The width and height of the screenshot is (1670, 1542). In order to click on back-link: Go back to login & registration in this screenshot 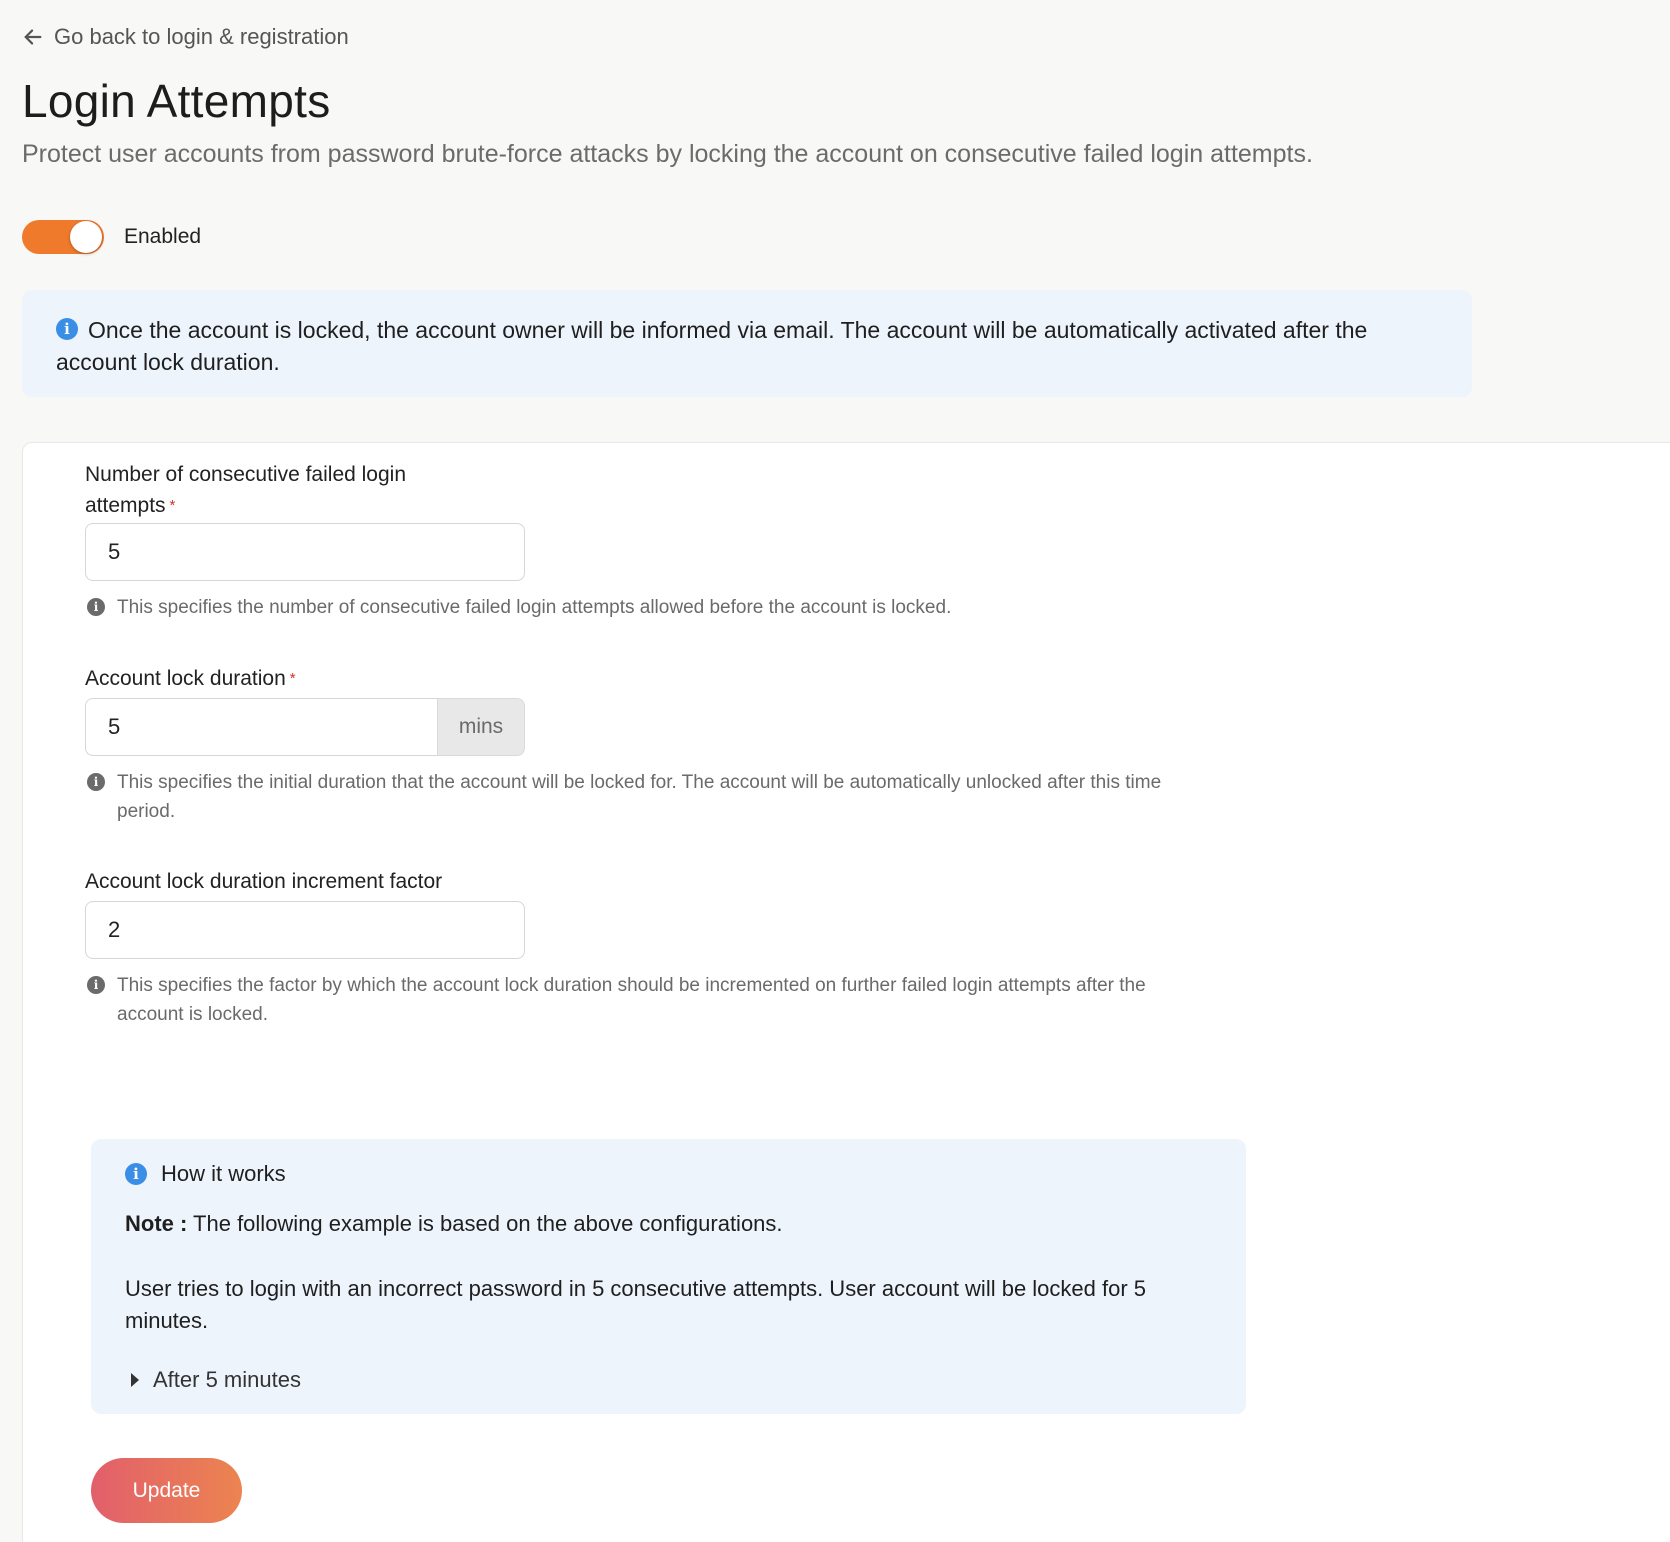, I will do `click(185, 37)`.